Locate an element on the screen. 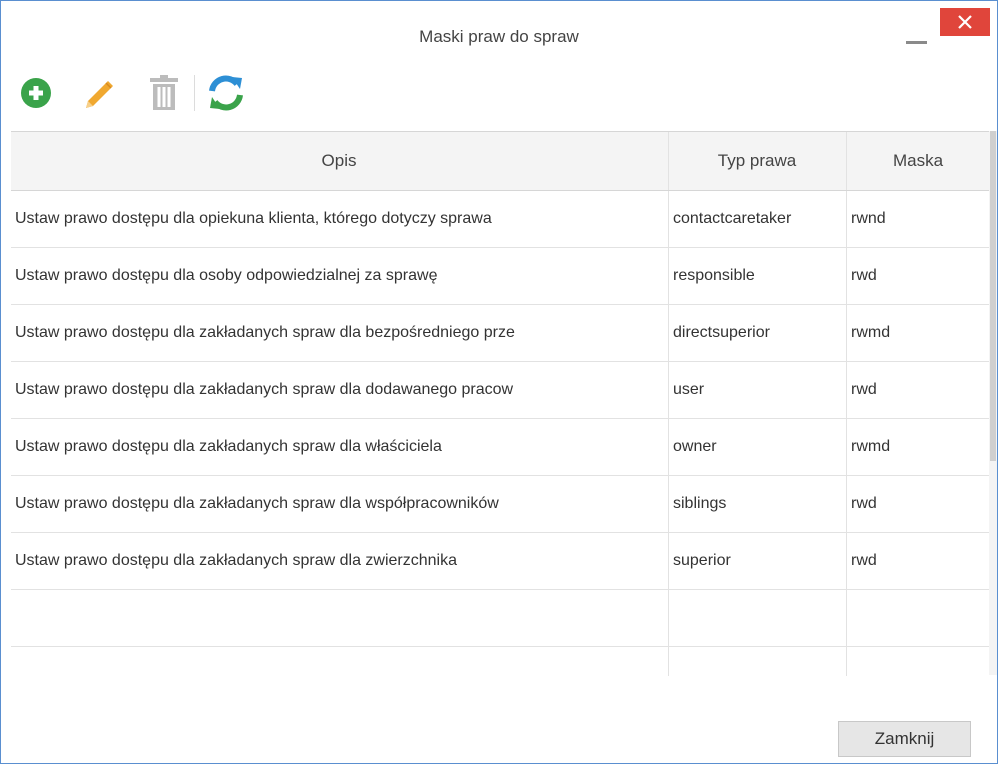 The image size is (998, 764). vertical-scrollbar is located at coordinates (993, 403).